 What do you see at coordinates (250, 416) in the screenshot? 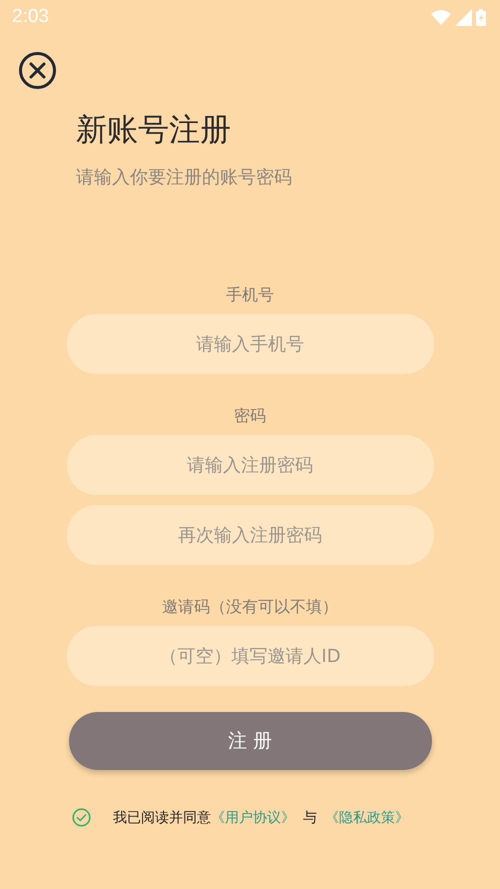
I see `field-label: 密码` at bounding box center [250, 416].